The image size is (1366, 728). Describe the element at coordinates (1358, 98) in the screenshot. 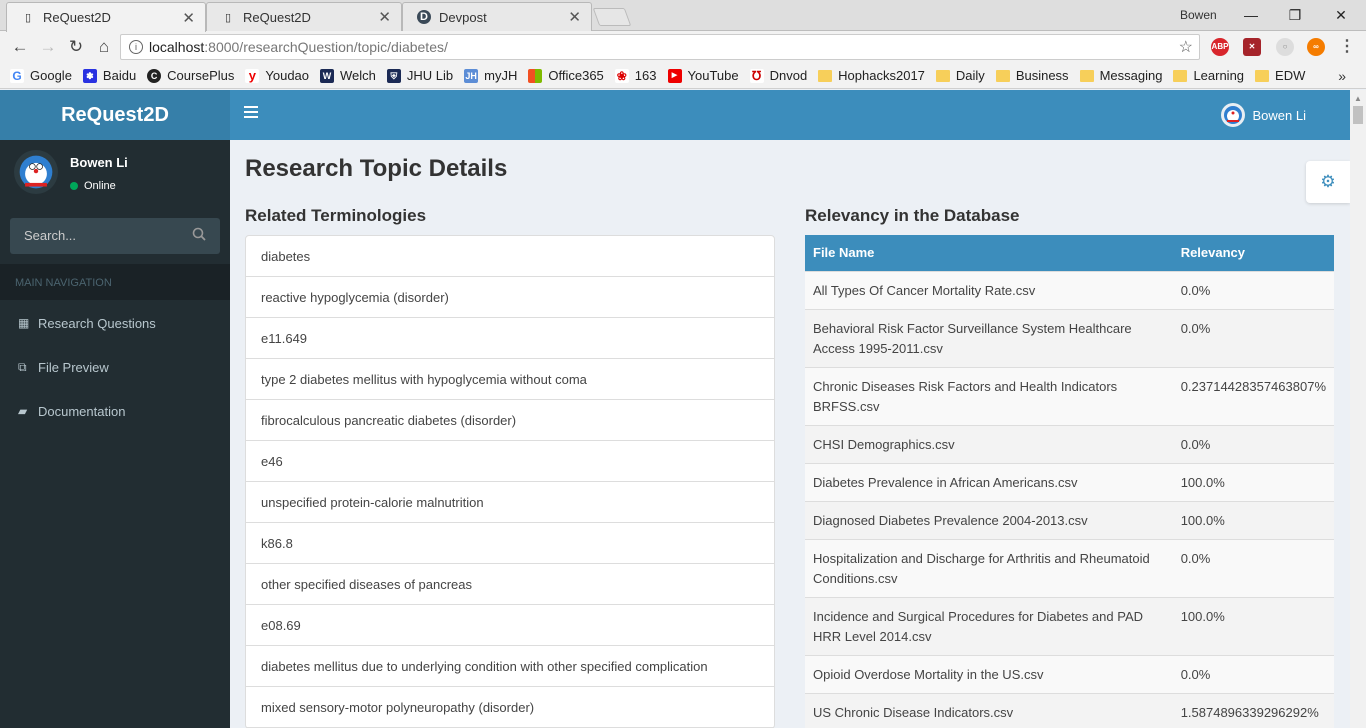

I see `scroll-up-icon: ▲` at that location.